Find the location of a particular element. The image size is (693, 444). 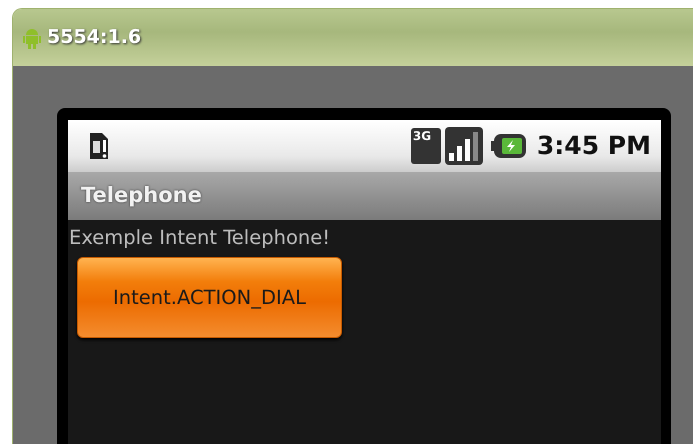

battery-charging-icon is located at coordinates (508, 146).